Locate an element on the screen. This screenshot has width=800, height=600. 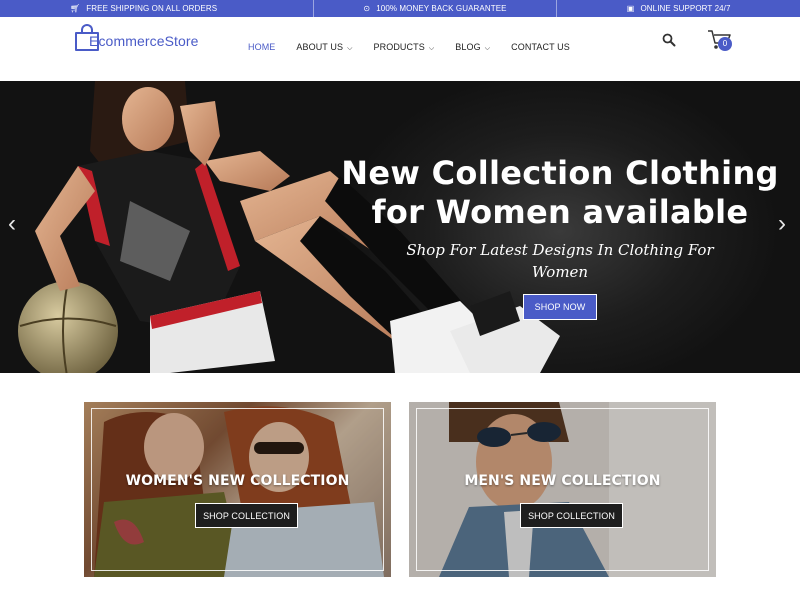
topbar-support-label: ONLINE SUPPORT 24/7 is located at coordinates (685, 8).